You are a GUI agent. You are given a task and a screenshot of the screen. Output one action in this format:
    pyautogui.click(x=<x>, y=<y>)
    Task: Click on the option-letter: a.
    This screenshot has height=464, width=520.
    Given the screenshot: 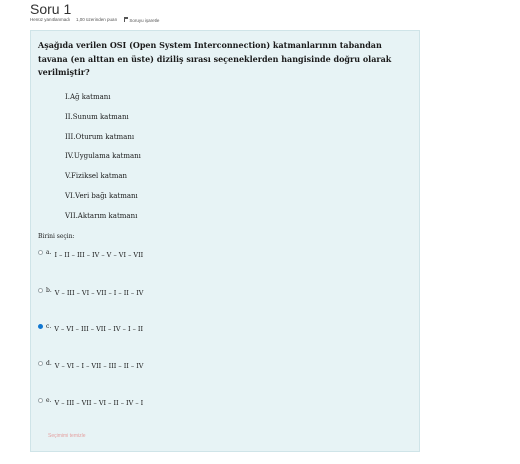 What is the action you would take?
    pyautogui.click(x=49, y=252)
    